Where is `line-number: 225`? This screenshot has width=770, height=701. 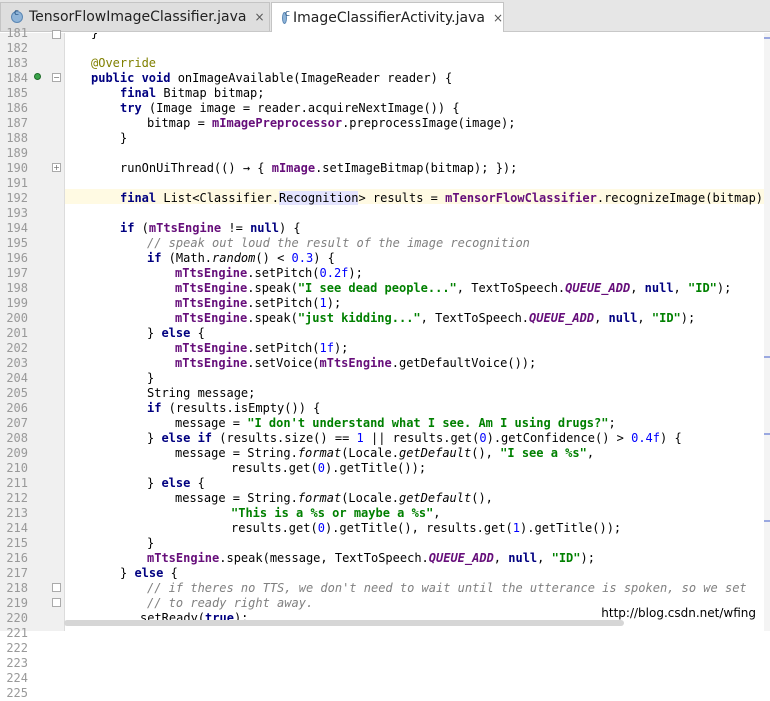 line-number: 225 is located at coordinates (14, 693).